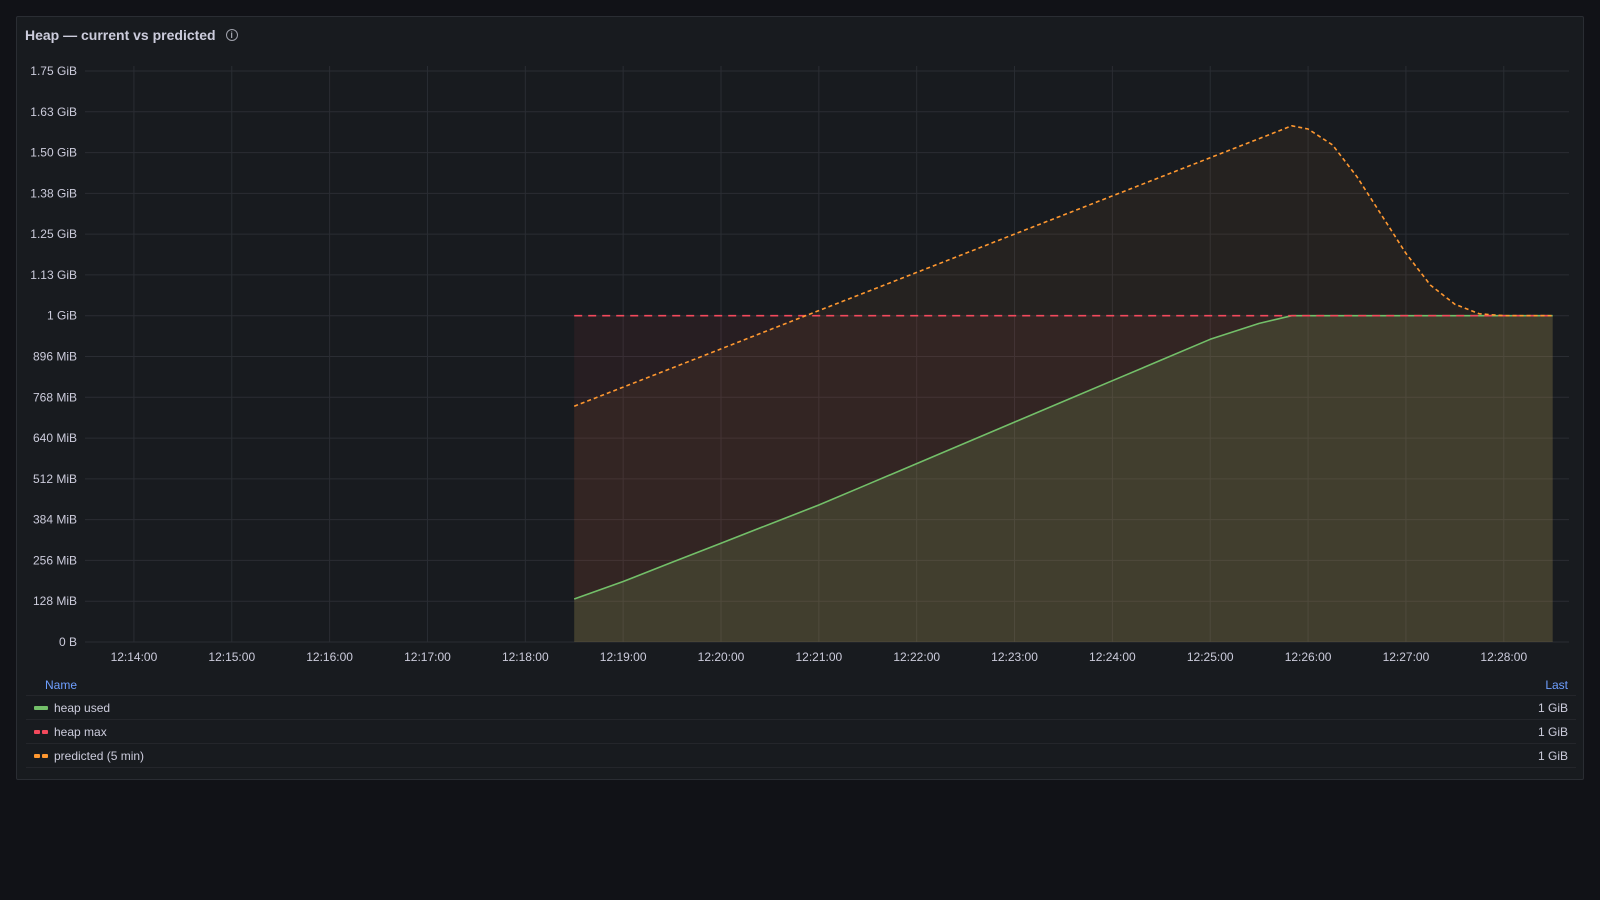 The width and height of the screenshot is (1600, 900). Describe the element at coordinates (1210, 657) in the screenshot. I see `x-tick-label: 12:25:00` at that location.